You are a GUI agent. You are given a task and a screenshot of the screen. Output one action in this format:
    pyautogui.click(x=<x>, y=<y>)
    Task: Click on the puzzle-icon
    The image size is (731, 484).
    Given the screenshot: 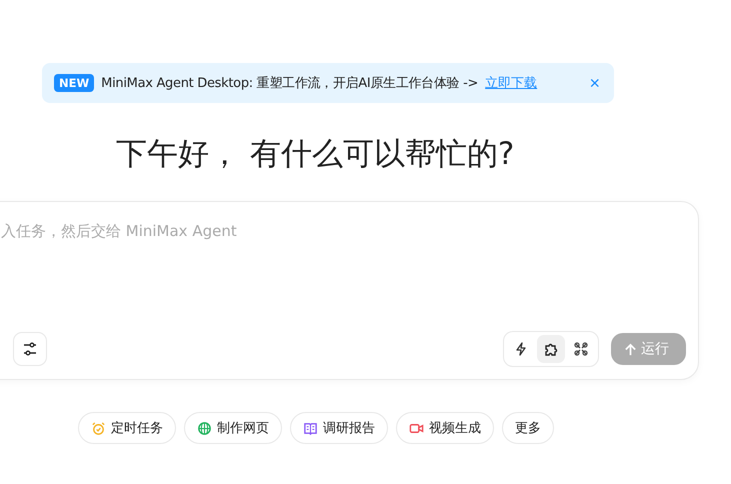 What is the action you would take?
    pyautogui.click(x=551, y=349)
    